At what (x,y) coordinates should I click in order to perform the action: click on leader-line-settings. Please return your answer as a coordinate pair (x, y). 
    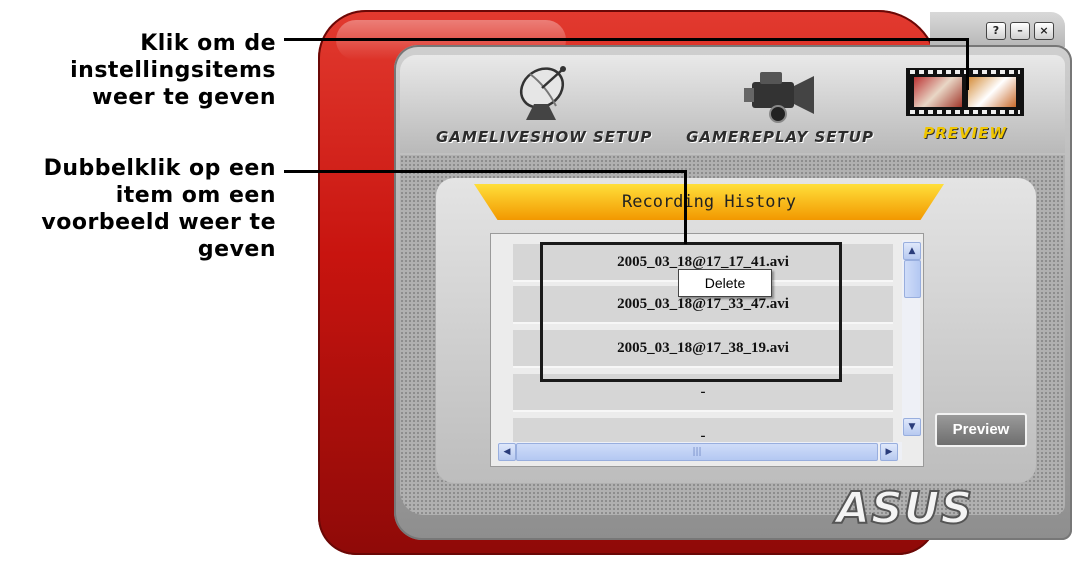
    Looking at the image, I should click on (626, 39).